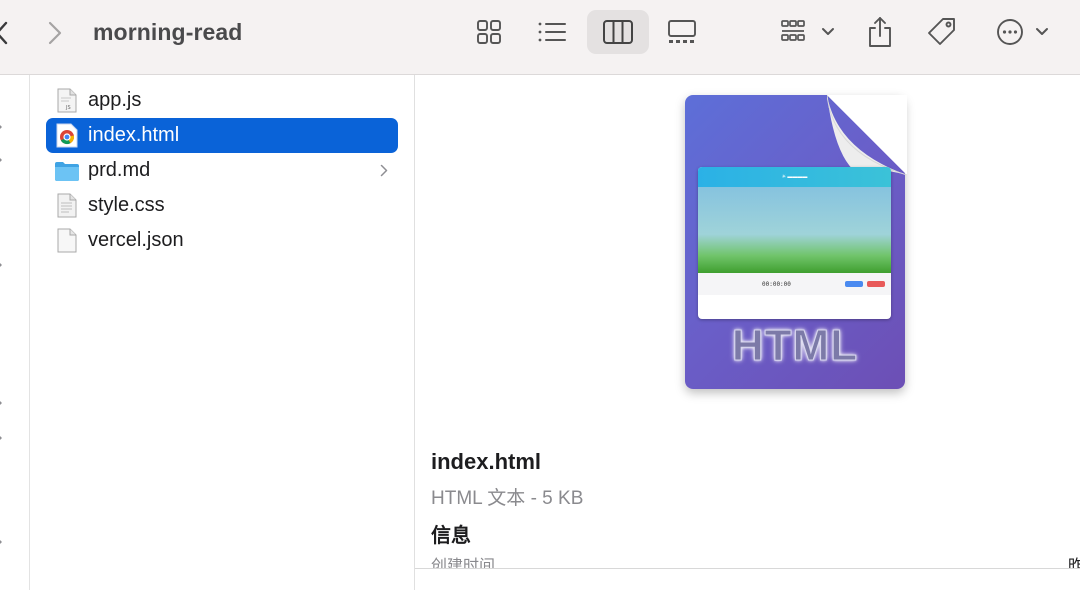 Image resolution: width=1080 pixels, height=590 pixels. I want to click on sun-icon: ☀ ▬▬▬▬, so click(794, 177).